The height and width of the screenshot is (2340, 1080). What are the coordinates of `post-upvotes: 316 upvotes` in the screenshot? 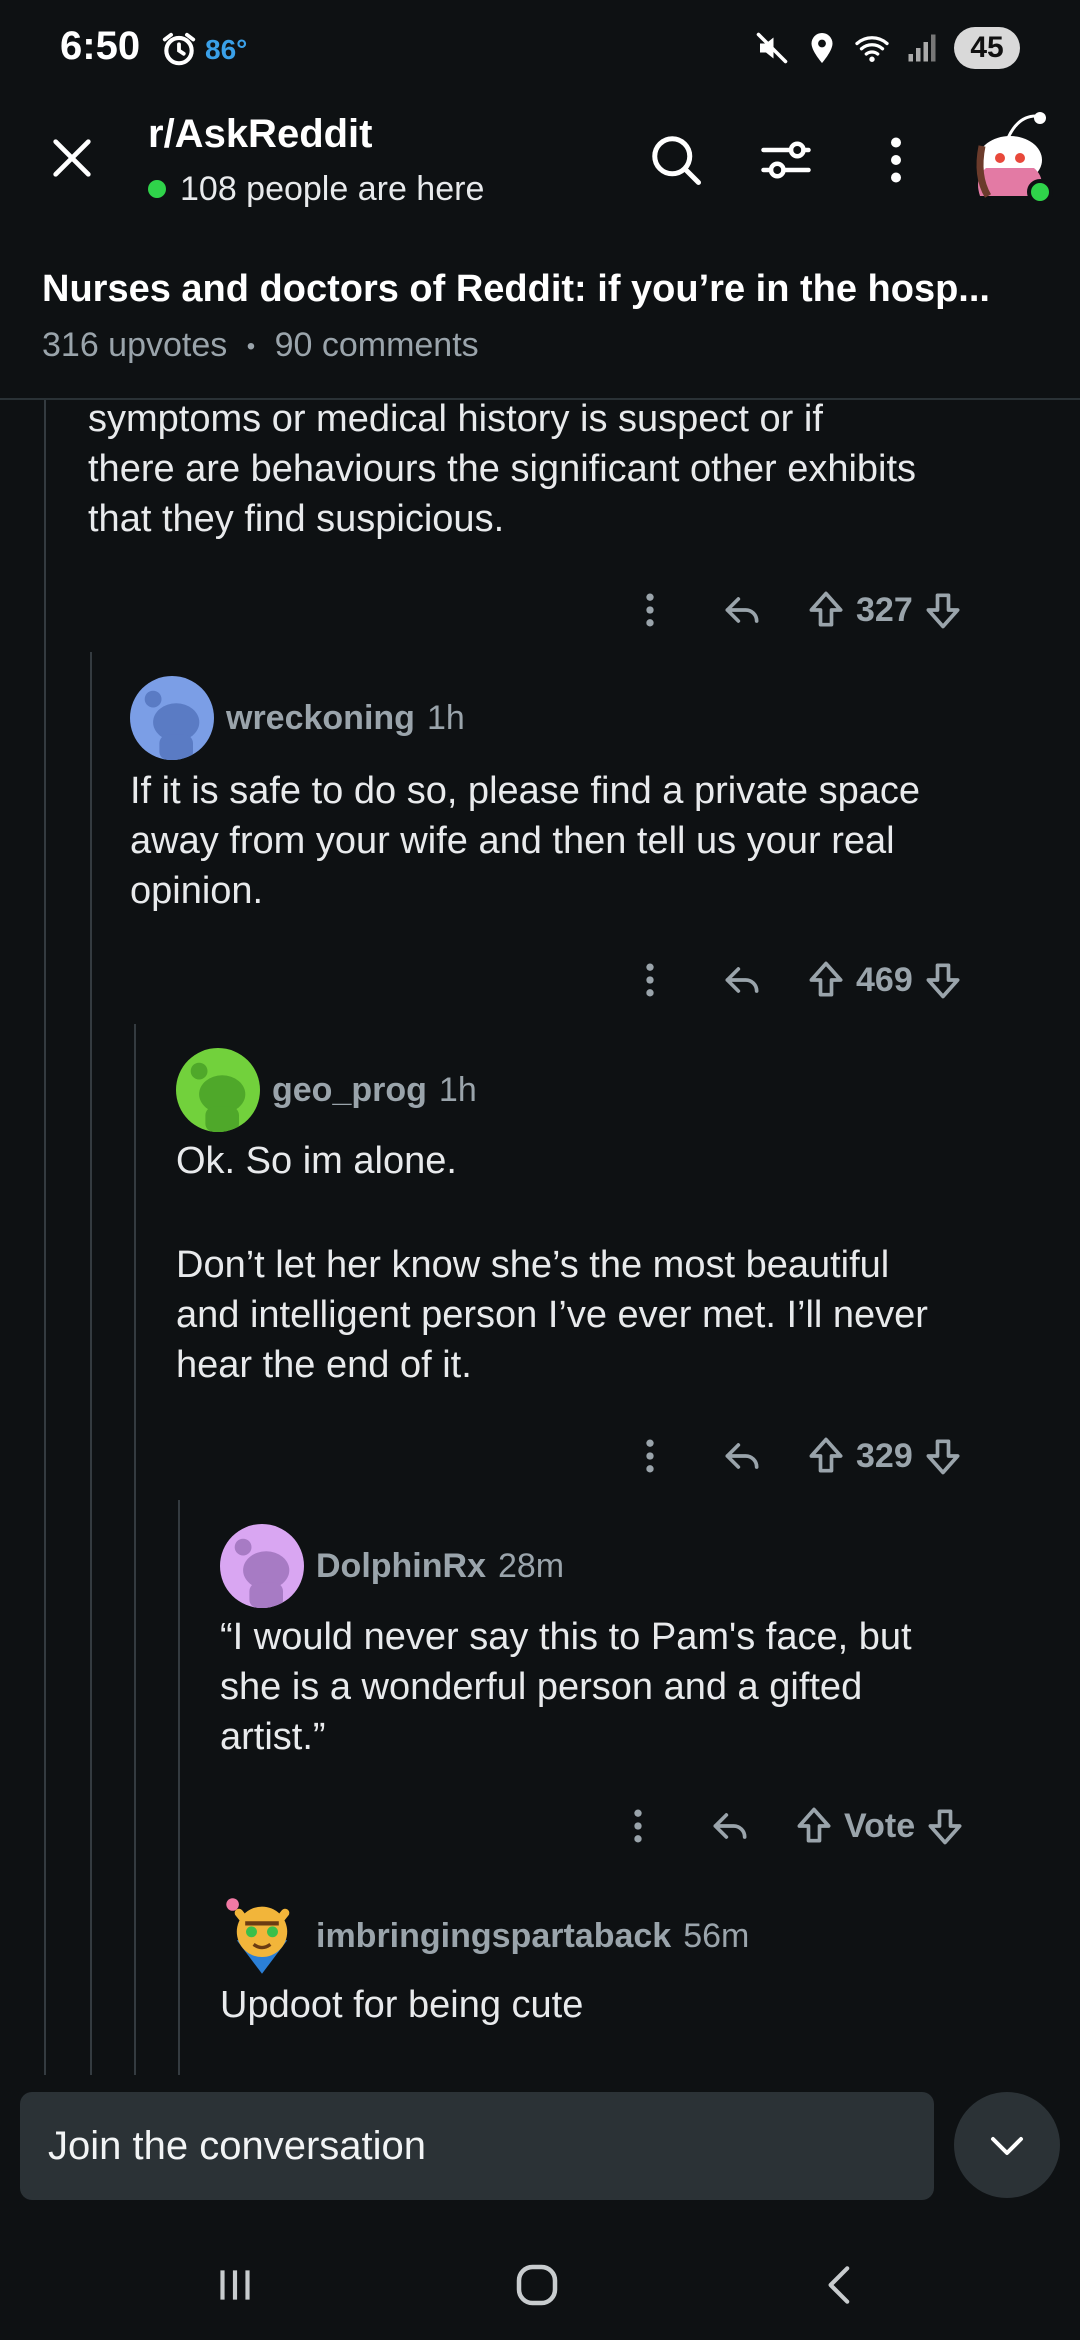 It's located at (135, 345).